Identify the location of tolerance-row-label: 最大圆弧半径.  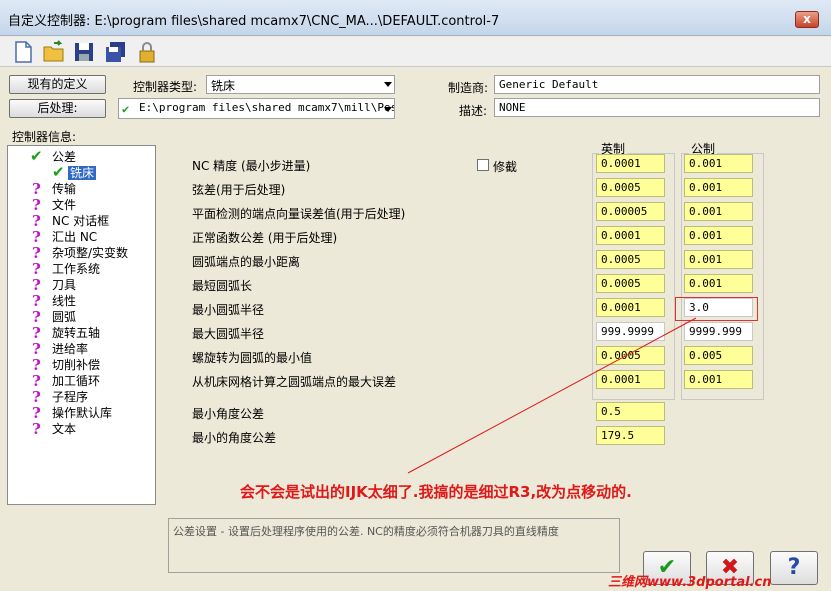
(228, 334).